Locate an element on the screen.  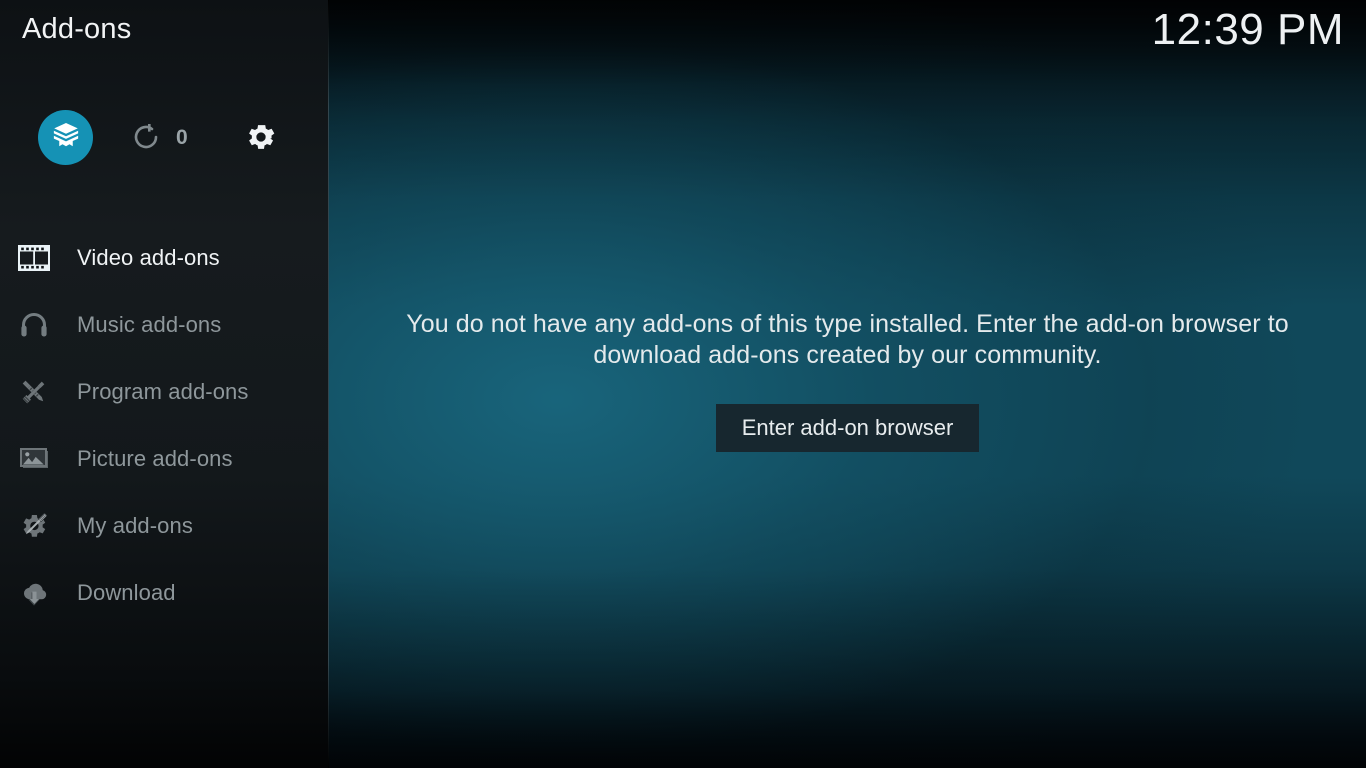
sidebar-item-label: Program add-ons is located at coordinates (163, 391).